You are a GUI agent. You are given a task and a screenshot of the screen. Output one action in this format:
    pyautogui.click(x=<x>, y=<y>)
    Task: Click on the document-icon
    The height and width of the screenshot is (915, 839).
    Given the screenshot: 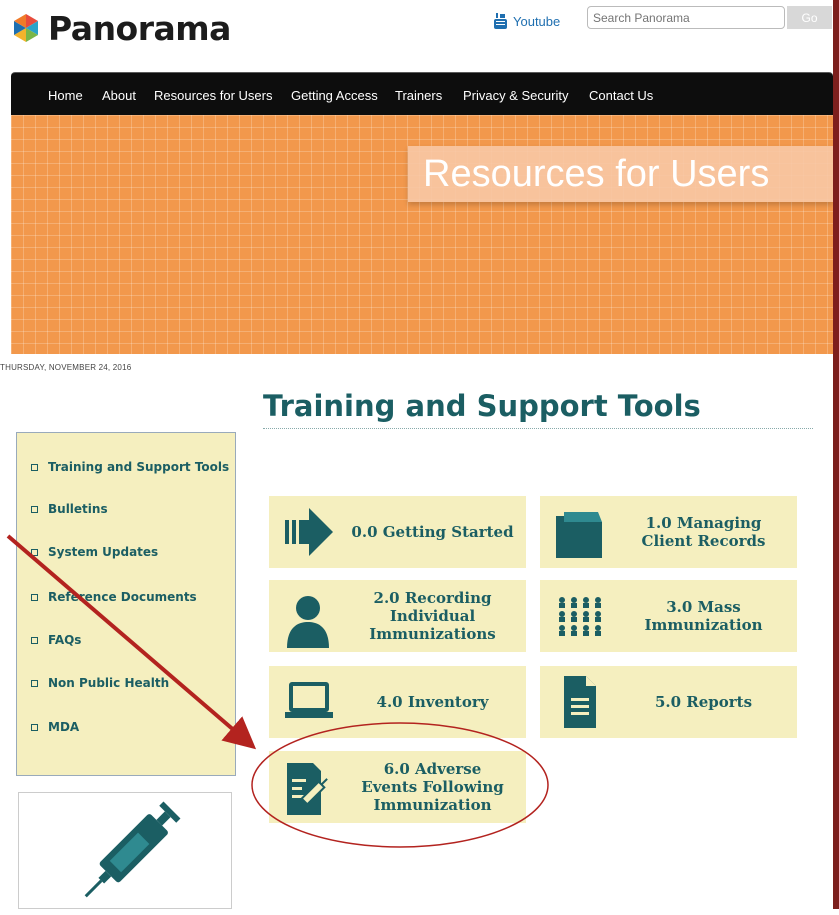 What is the action you would take?
    pyautogui.click(x=580, y=702)
    